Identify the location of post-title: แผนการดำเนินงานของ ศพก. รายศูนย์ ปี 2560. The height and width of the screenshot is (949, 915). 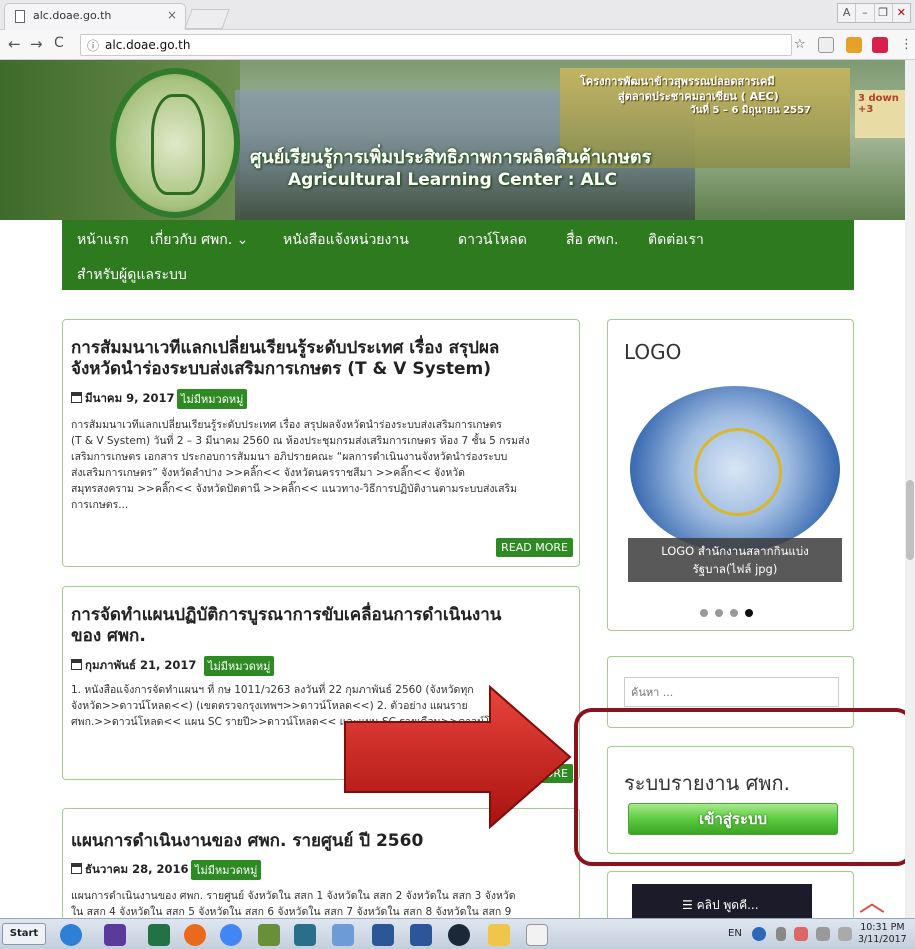
(247, 841).